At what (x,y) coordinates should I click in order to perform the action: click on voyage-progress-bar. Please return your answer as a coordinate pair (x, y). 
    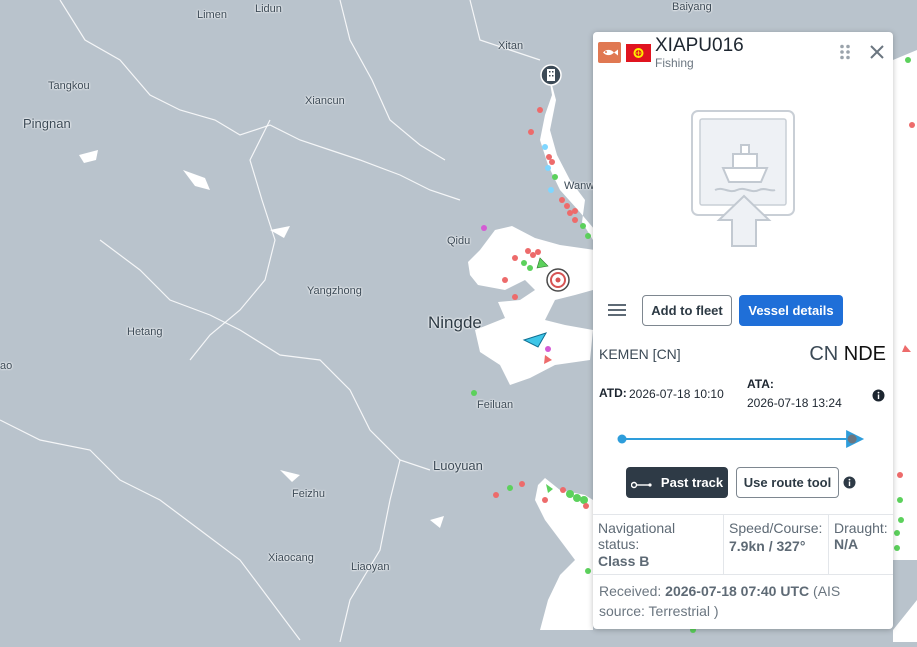
    Looking at the image, I should click on (748, 439).